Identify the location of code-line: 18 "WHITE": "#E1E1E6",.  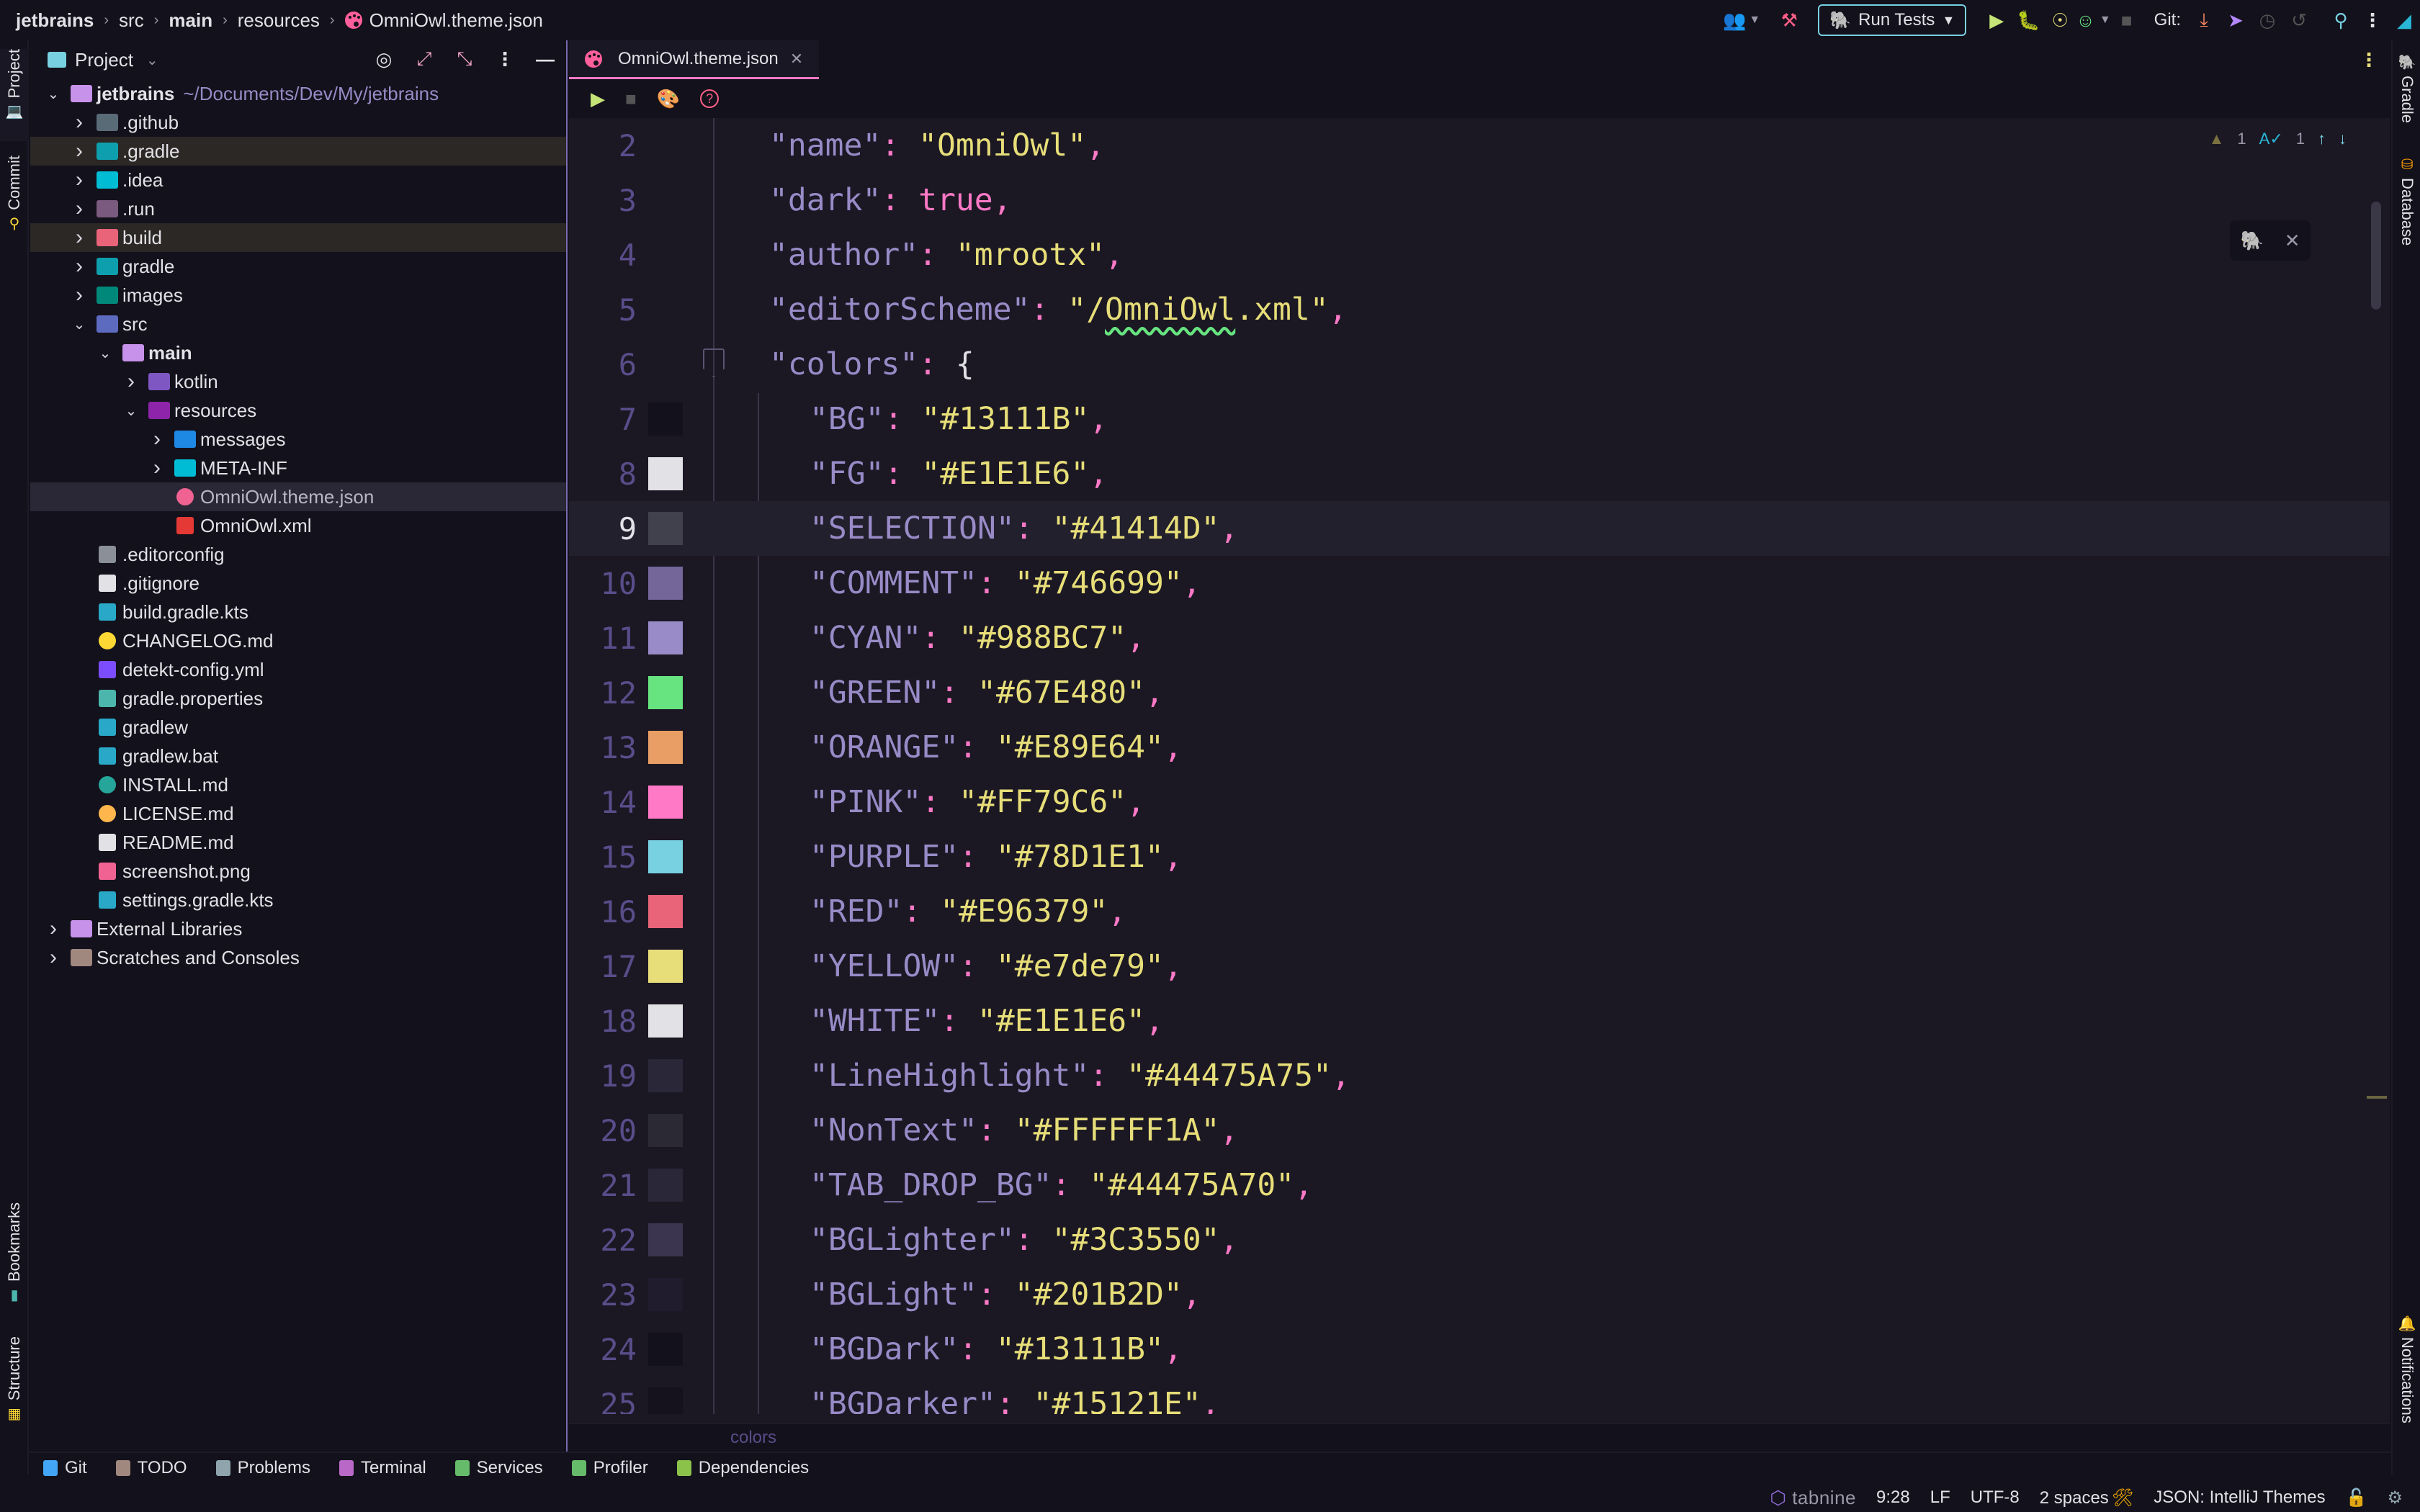
(1479, 1021).